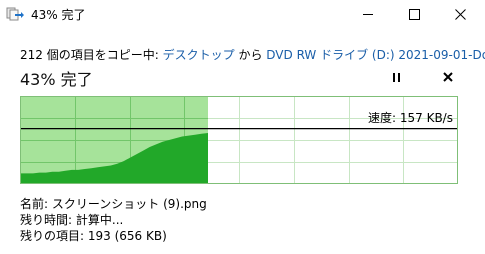 The width and height of the screenshot is (485, 254). What do you see at coordinates (127, 236) in the screenshot?
I see `items-remaining-value: 193 (656 KB)` at bounding box center [127, 236].